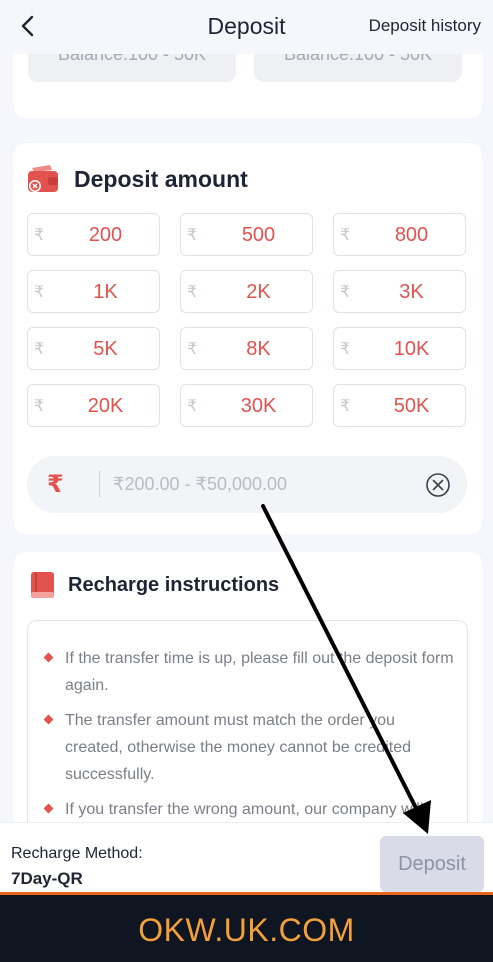 The image size is (493, 962). I want to click on amount-option-30k: ₹30K, so click(246, 405).